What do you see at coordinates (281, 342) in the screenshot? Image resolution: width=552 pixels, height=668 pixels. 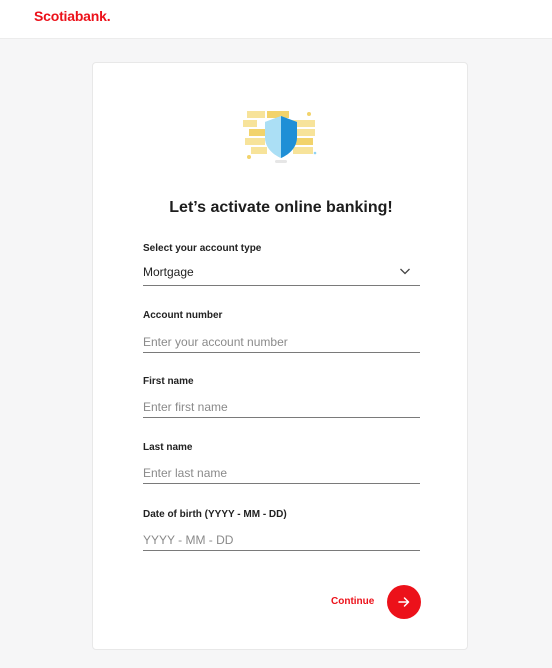 I see `account-number-input` at bounding box center [281, 342].